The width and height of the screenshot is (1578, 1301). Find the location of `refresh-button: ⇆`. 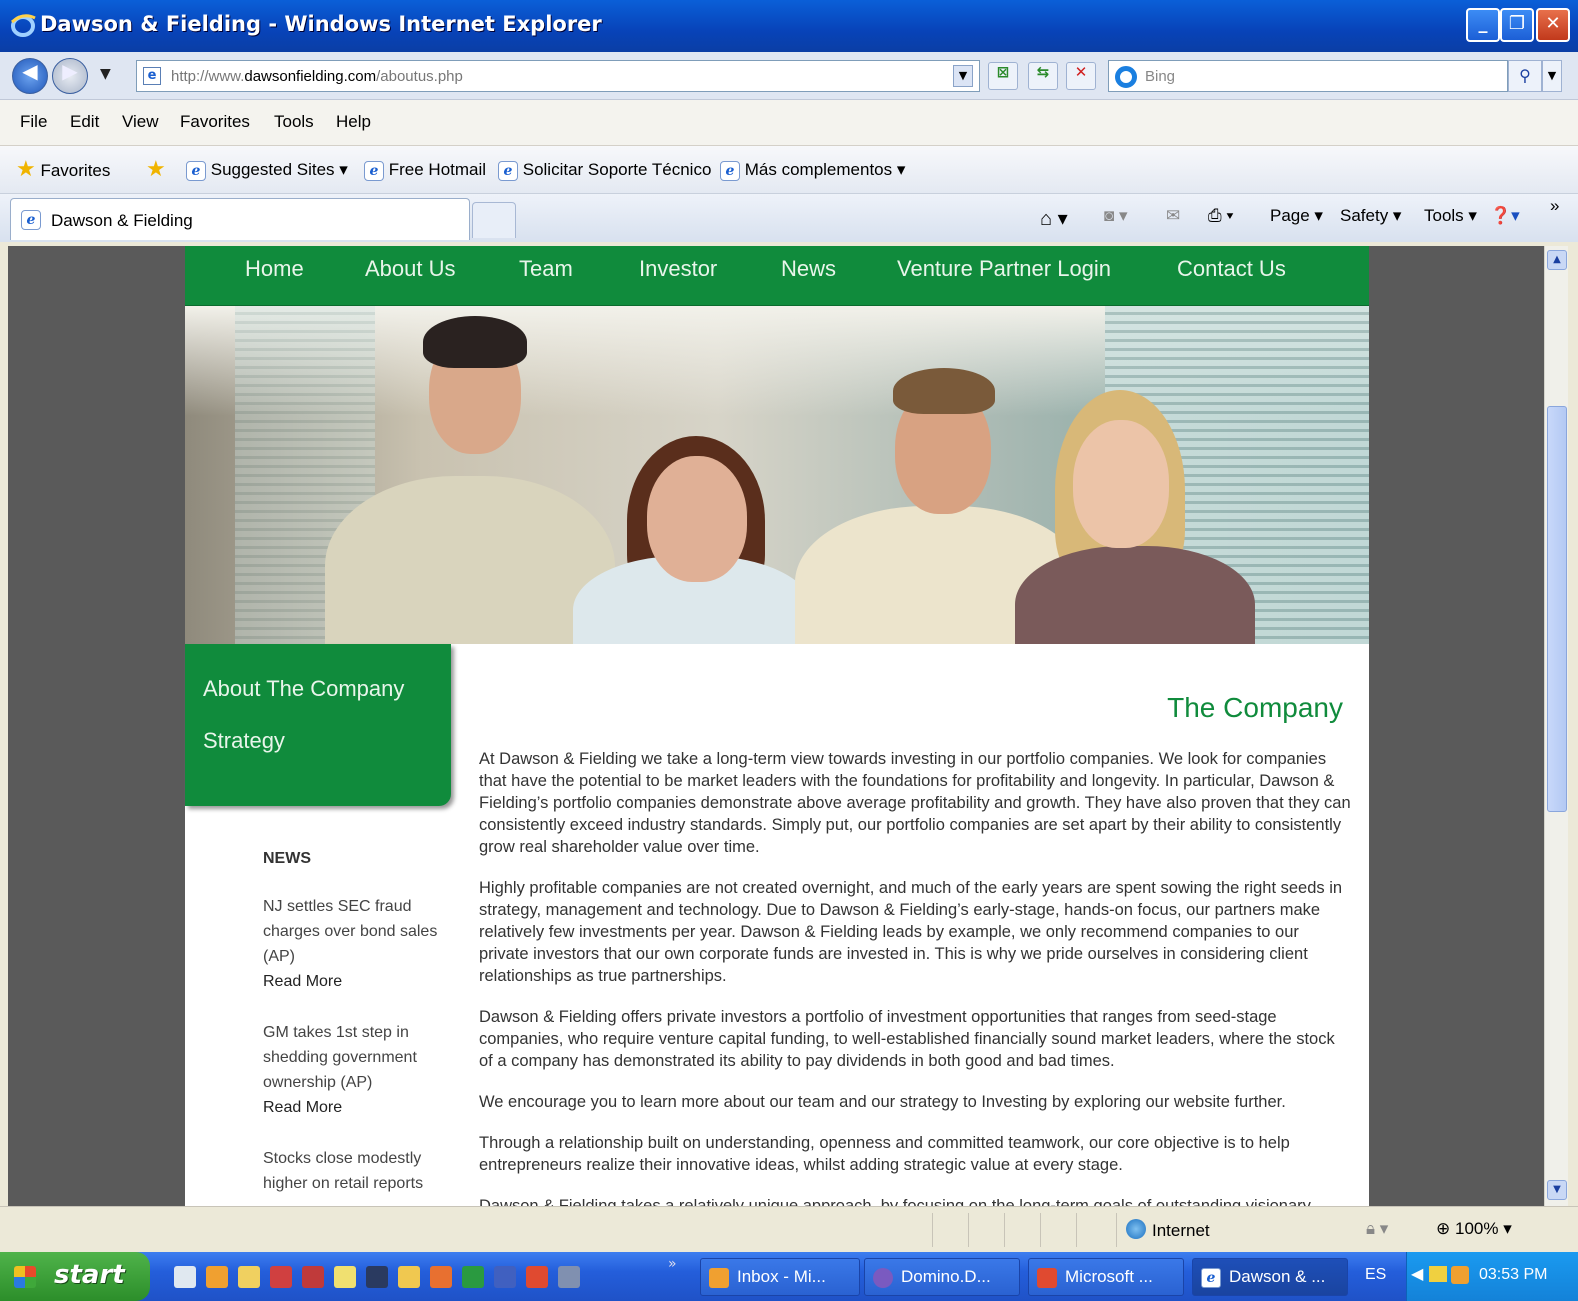

refresh-button: ⇆ is located at coordinates (1043, 76).